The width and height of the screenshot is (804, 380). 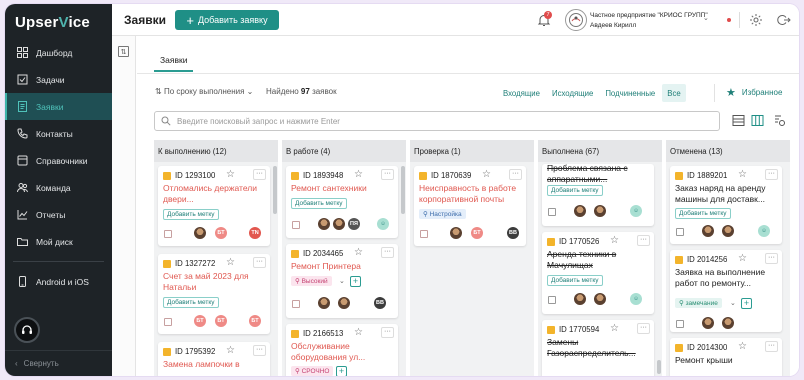 I want to click on list-view-icon, so click(x=738, y=120).